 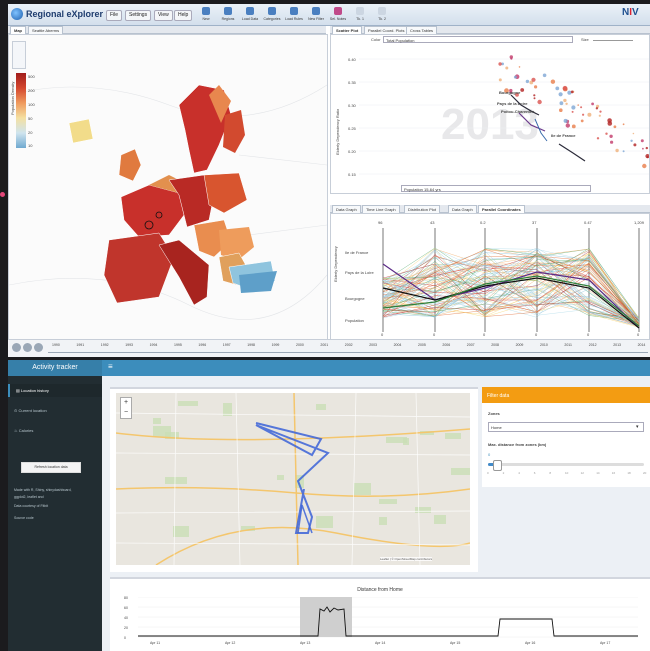 What do you see at coordinates (566, 464) in the screenshot?
I see `distance-slider-track` at bounding box center [566, 464].